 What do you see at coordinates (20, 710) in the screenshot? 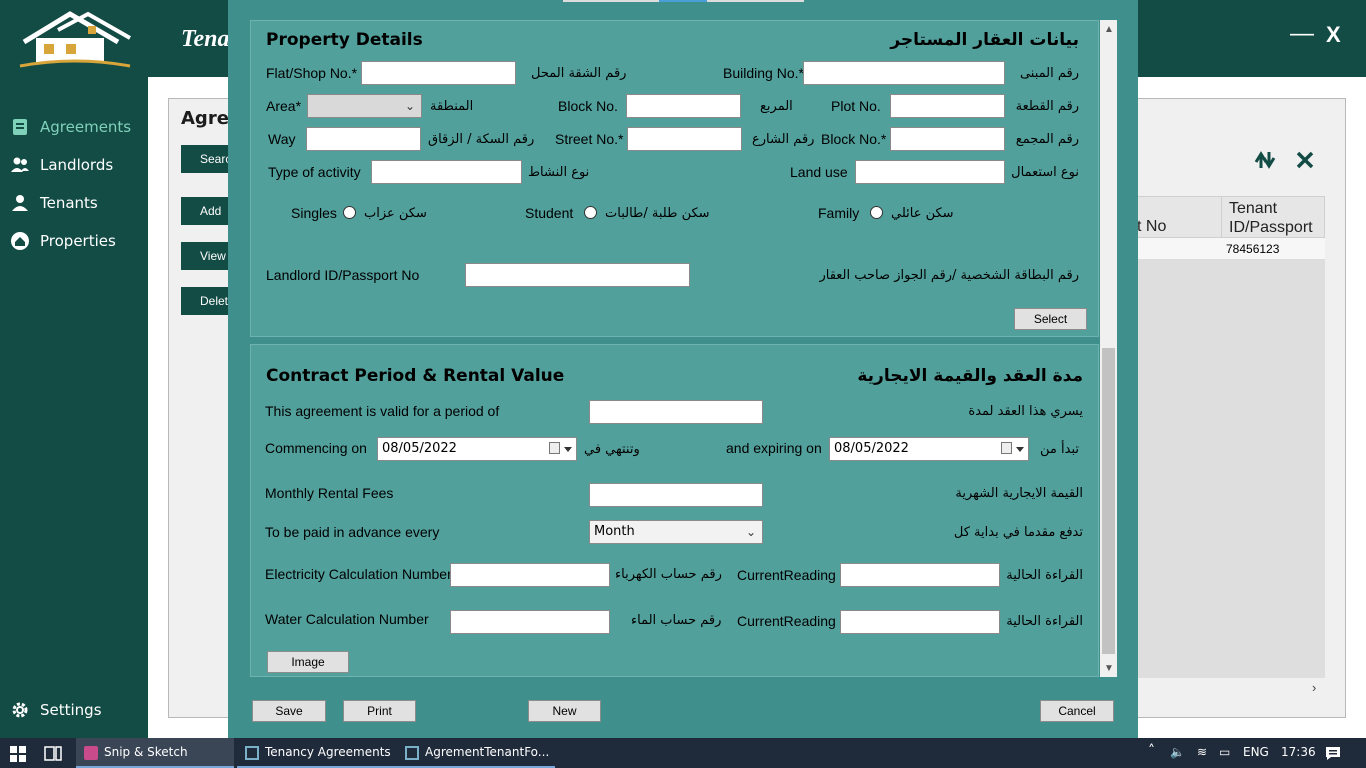
I see `gear-icon` at bounding box center [20, 710].